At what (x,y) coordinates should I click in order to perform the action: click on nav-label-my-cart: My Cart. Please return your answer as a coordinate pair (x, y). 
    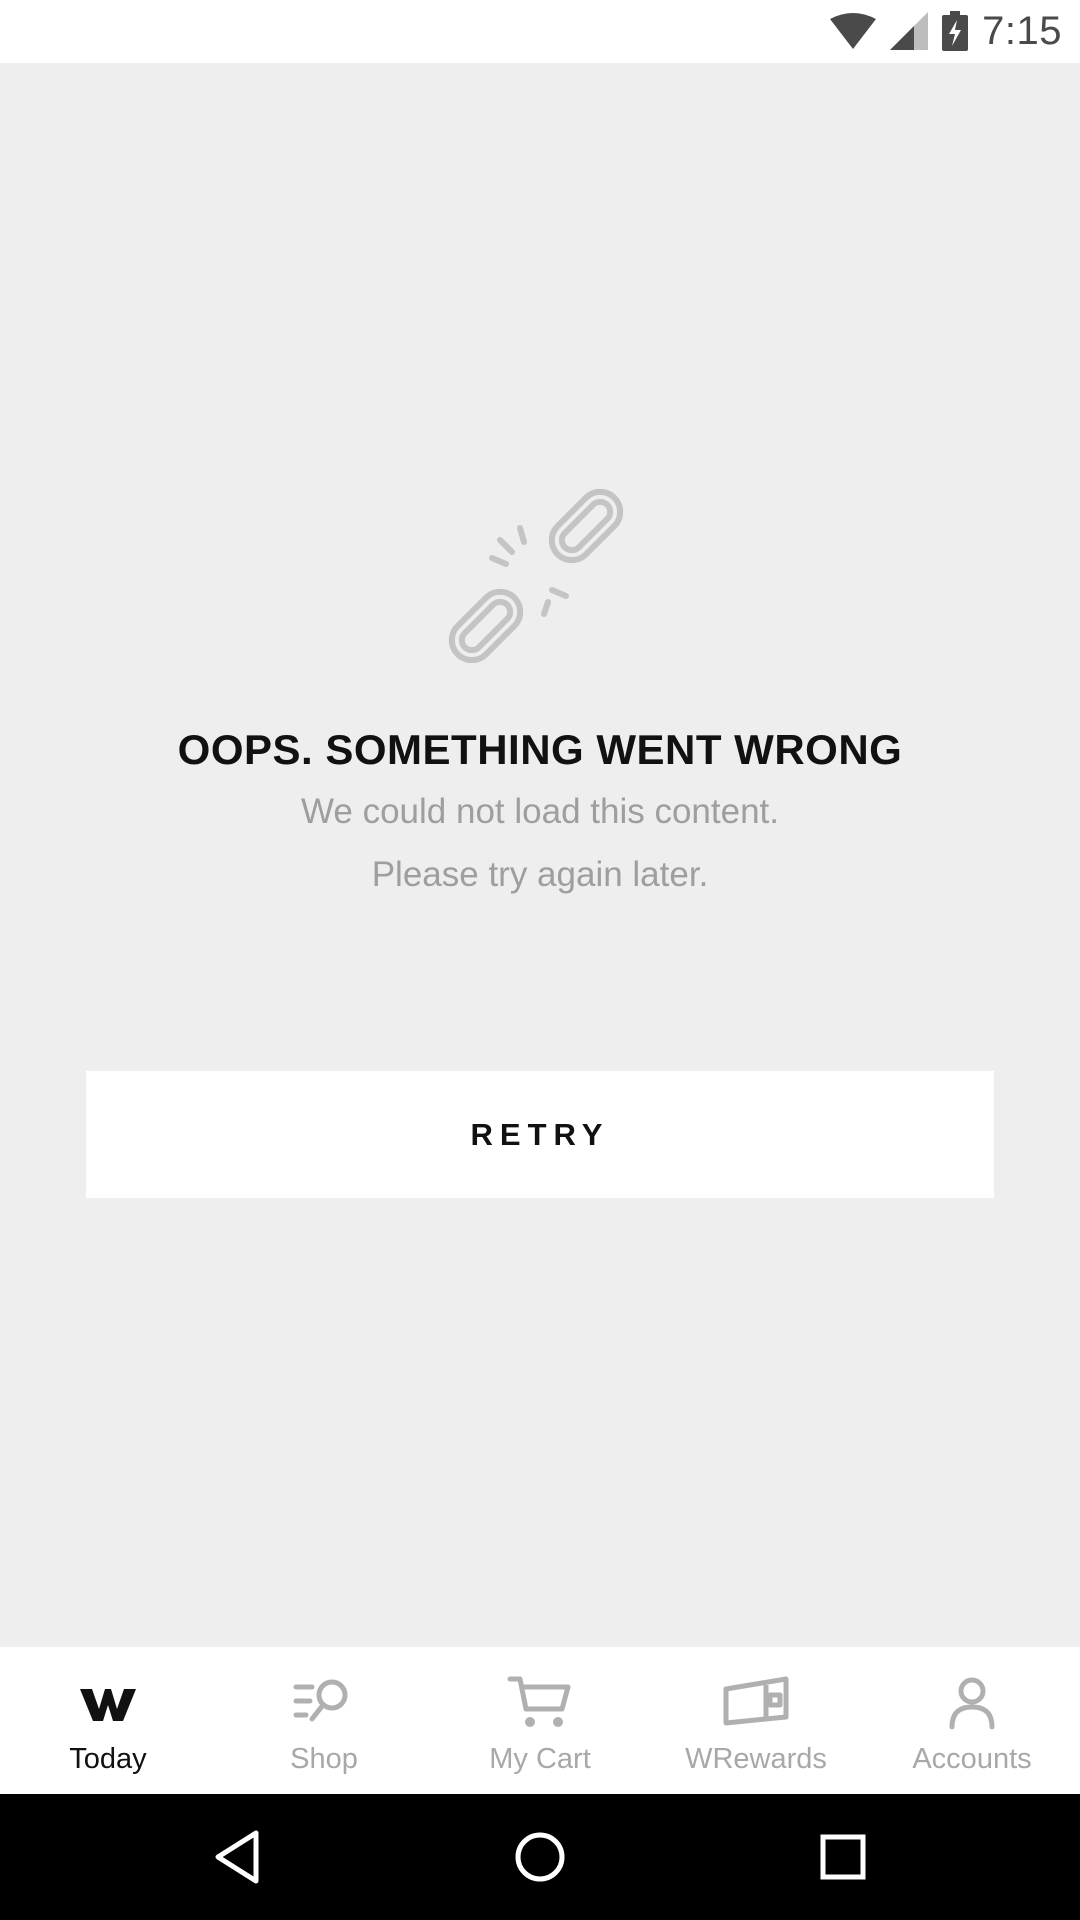
    Looking at the image, I should click on (540, 1759).